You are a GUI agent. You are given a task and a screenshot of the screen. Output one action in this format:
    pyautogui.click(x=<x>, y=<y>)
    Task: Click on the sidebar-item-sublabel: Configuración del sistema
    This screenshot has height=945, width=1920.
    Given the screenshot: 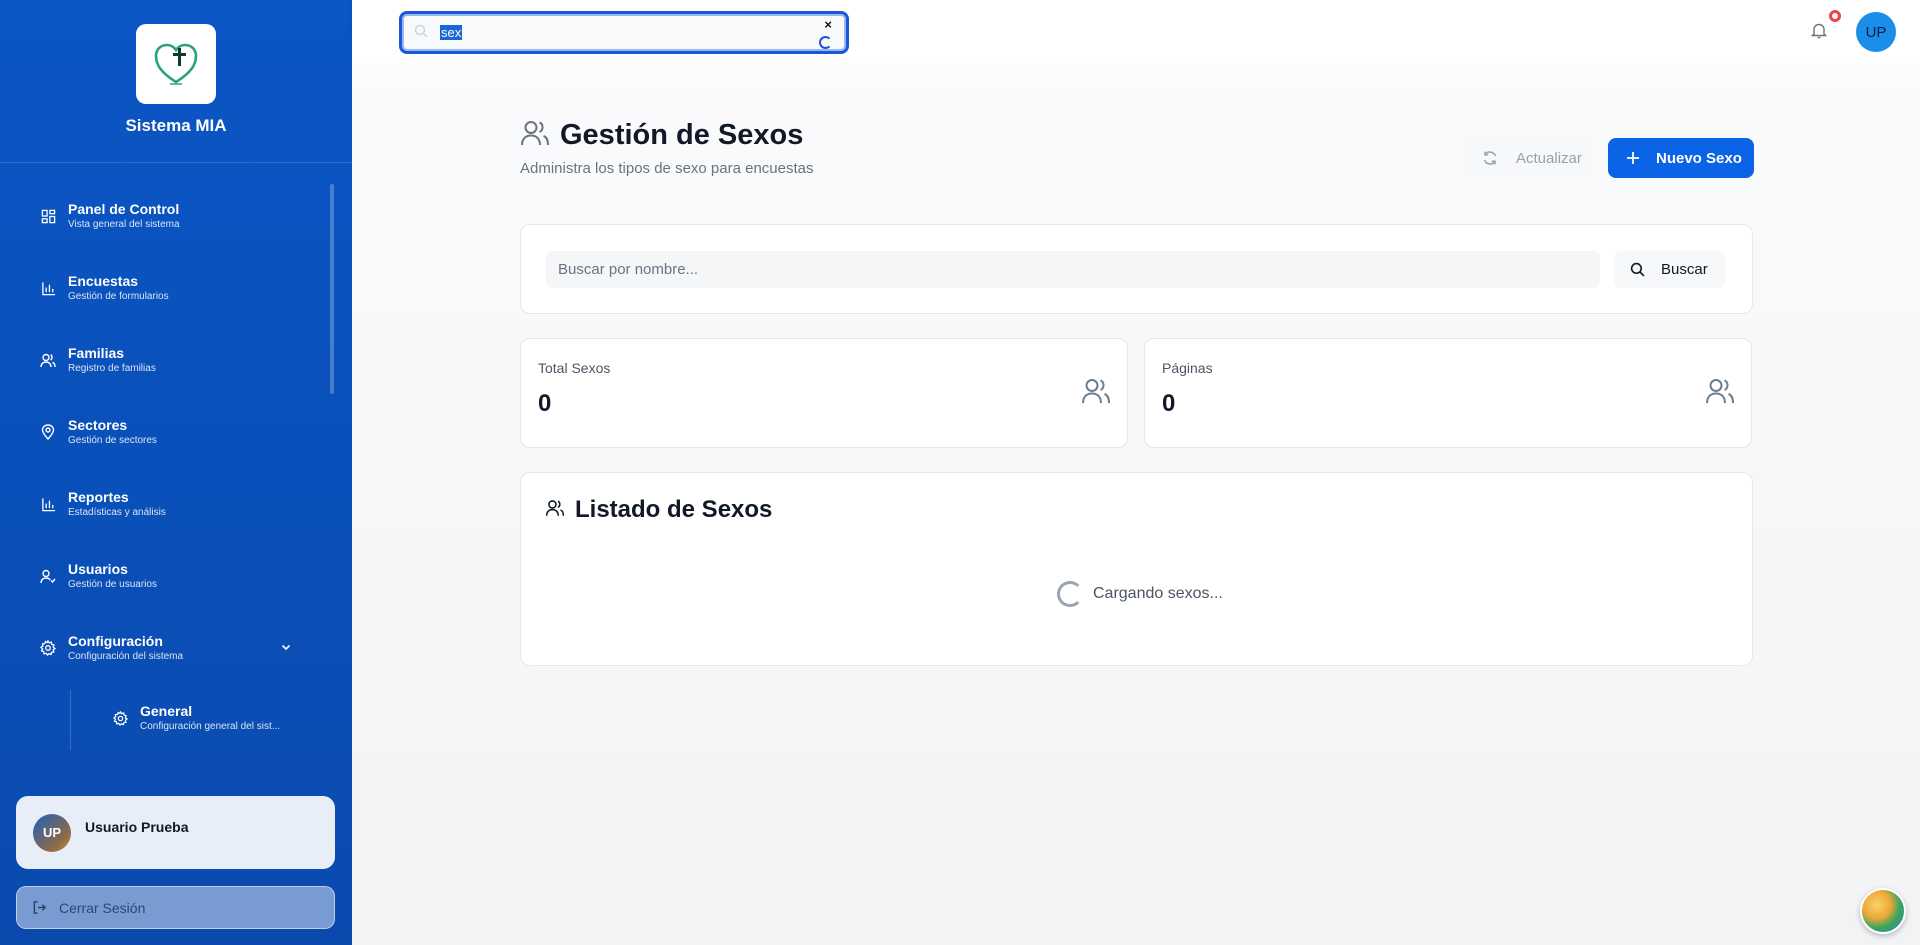 What is the action you would take?
    pyautogui.click(x=126, y=656)
    